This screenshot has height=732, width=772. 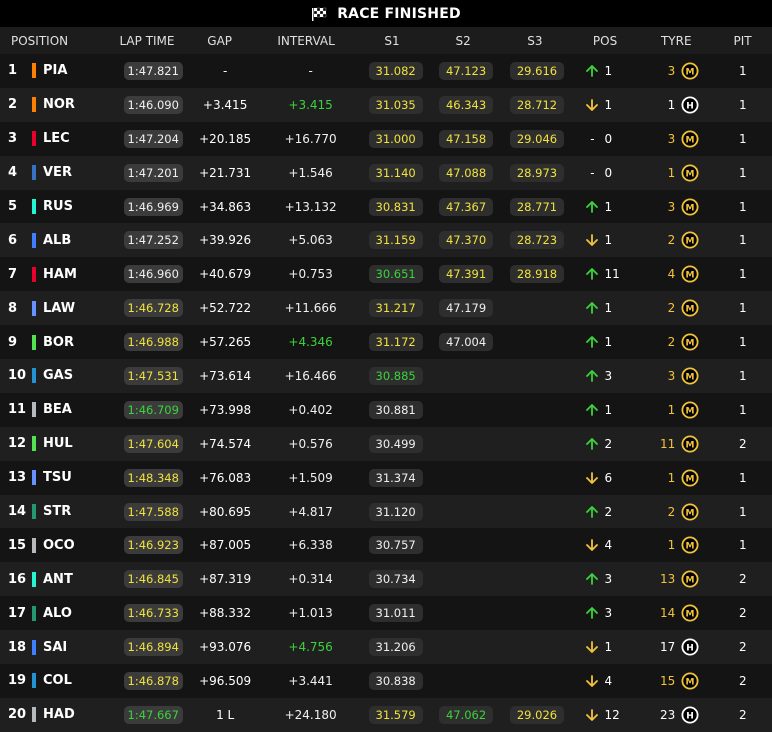 I want to click on driver-code: PIA, so click(x=55, y=70).